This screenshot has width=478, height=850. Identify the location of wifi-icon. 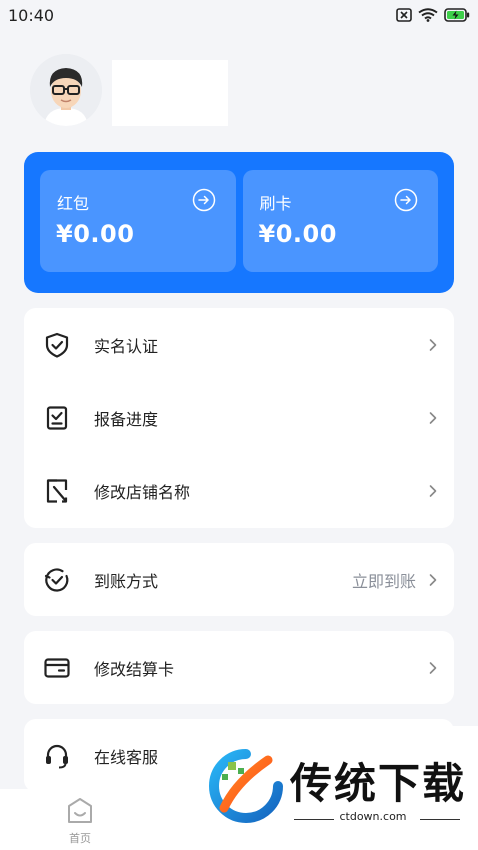
(428, 15).